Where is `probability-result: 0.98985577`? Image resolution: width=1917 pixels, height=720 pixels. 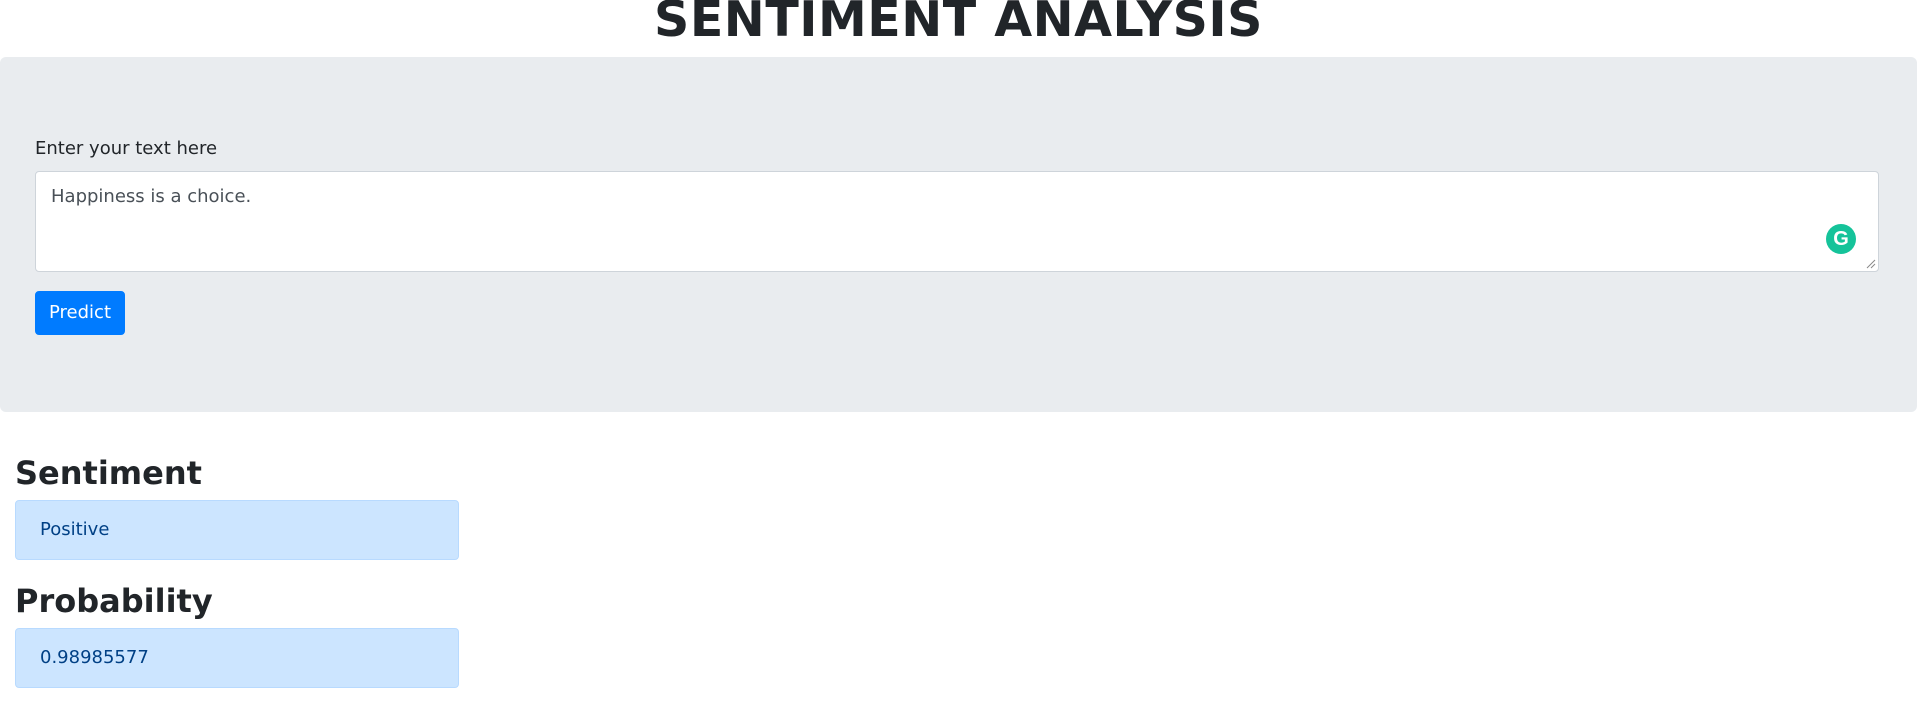
probability-result: 0.98985577 is located at coordinates (237, 658).